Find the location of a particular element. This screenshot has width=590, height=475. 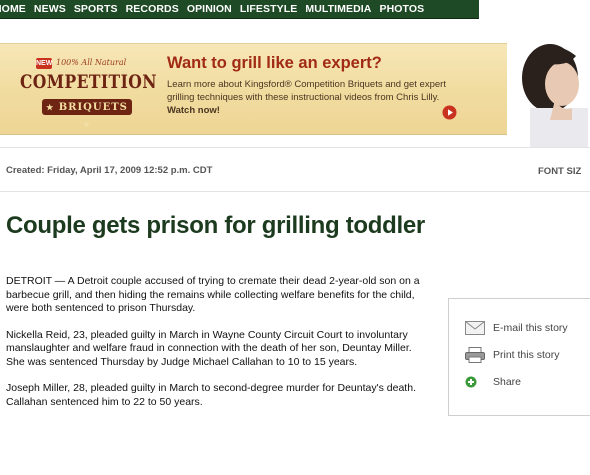

logo-wordmark: COMPETITION is located at coordinates (88, 82).